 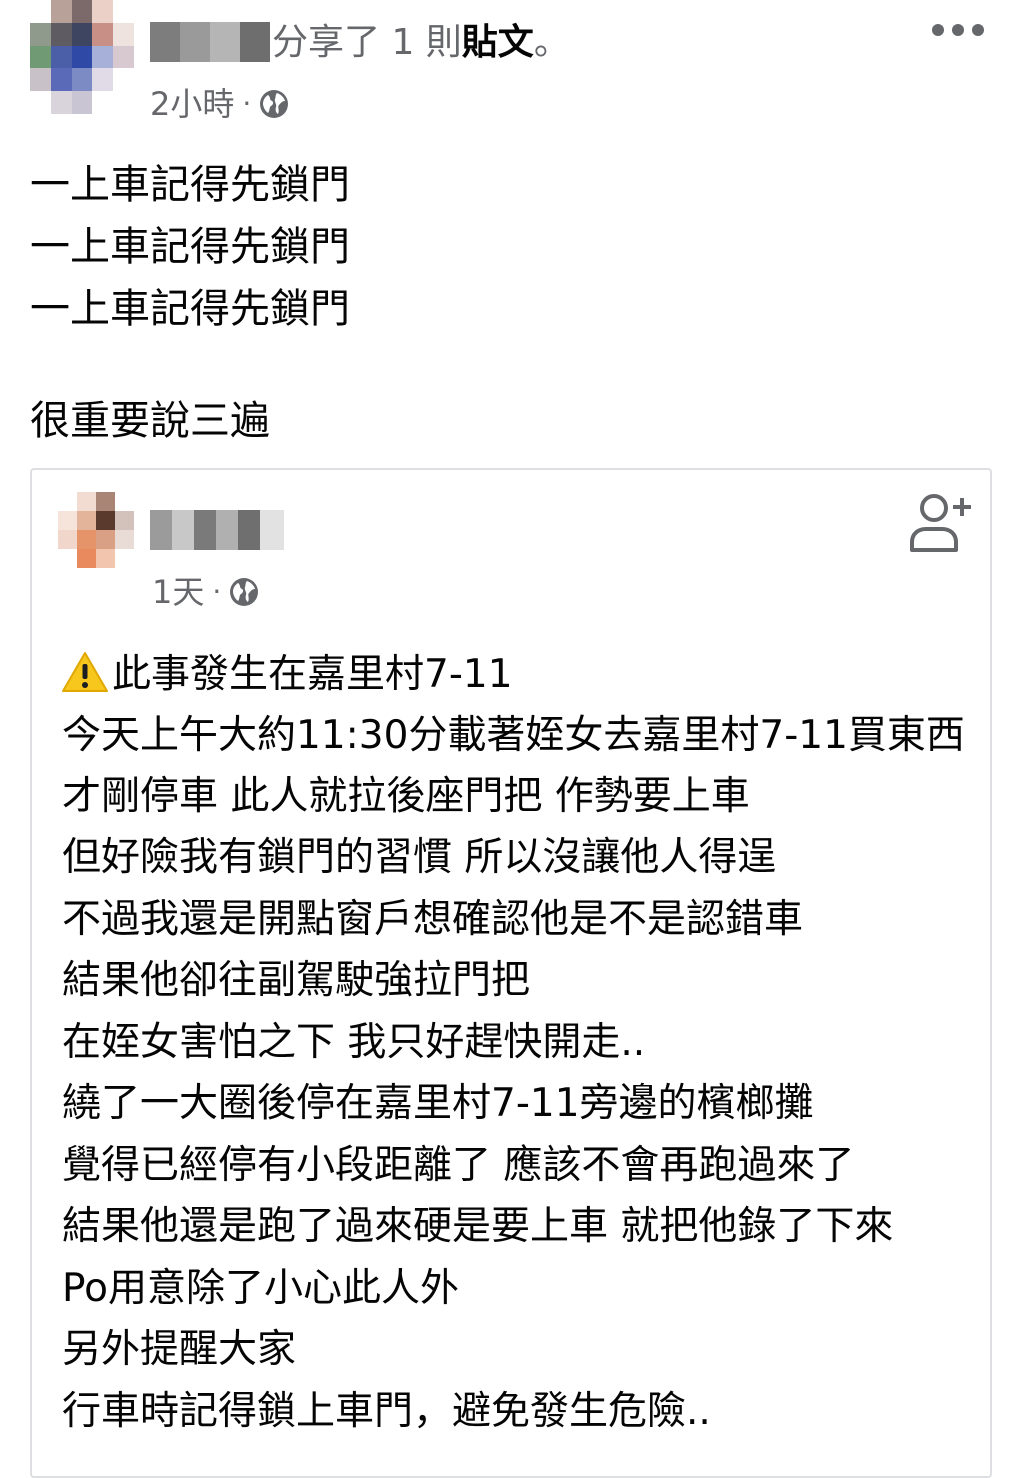 What do you see at coordinates (178, 592) in the screenshot?
I see `shared-timestamp: 1天` at bounding box center [178, 592].